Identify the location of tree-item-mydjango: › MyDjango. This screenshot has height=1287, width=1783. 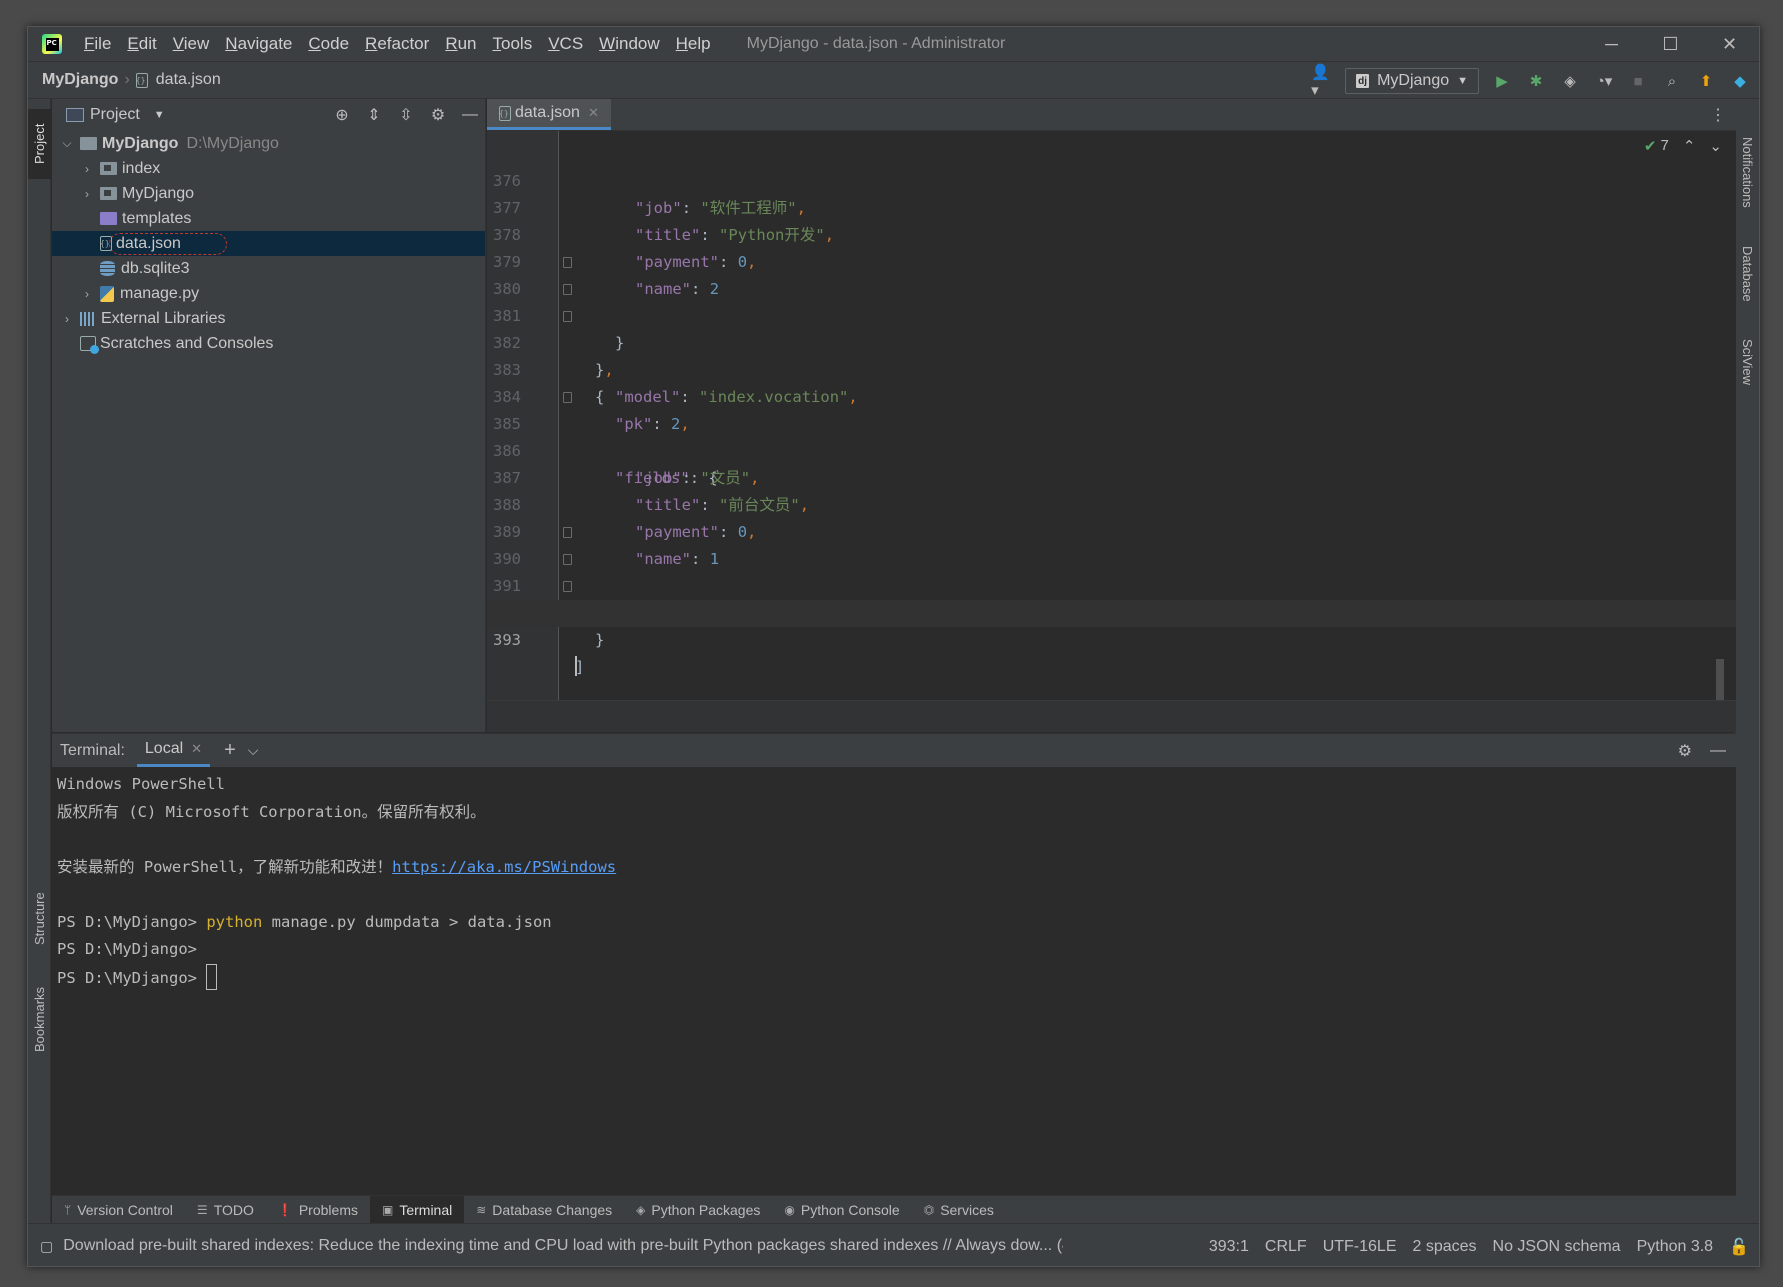
(268, 193).